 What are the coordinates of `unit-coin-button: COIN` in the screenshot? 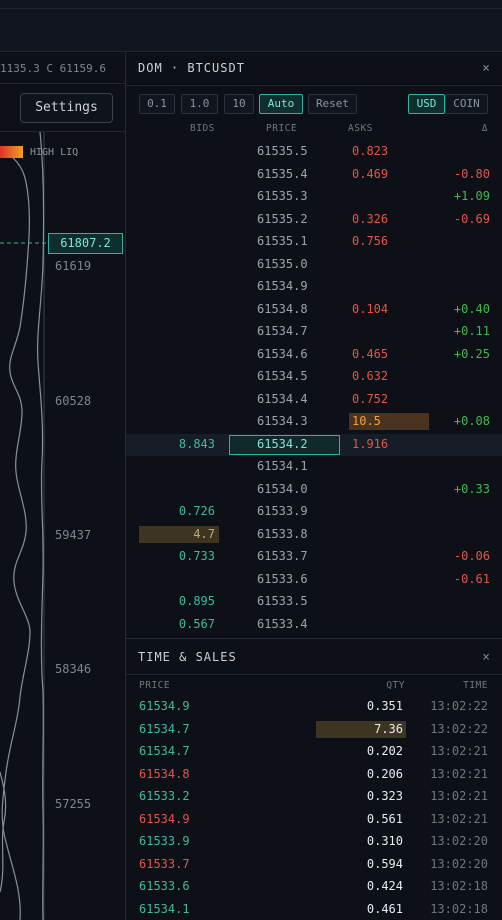 It's located at (466, 104).